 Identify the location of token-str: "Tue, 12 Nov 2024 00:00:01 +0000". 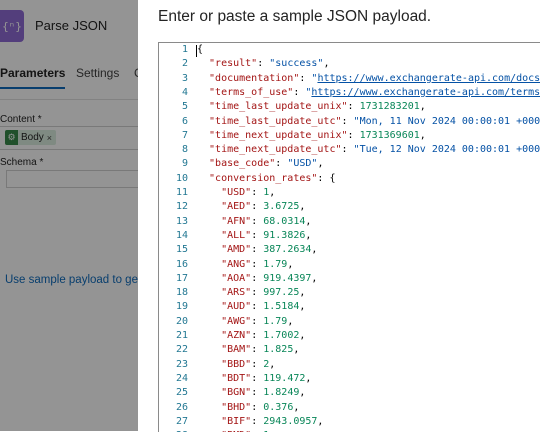
(446, 150).